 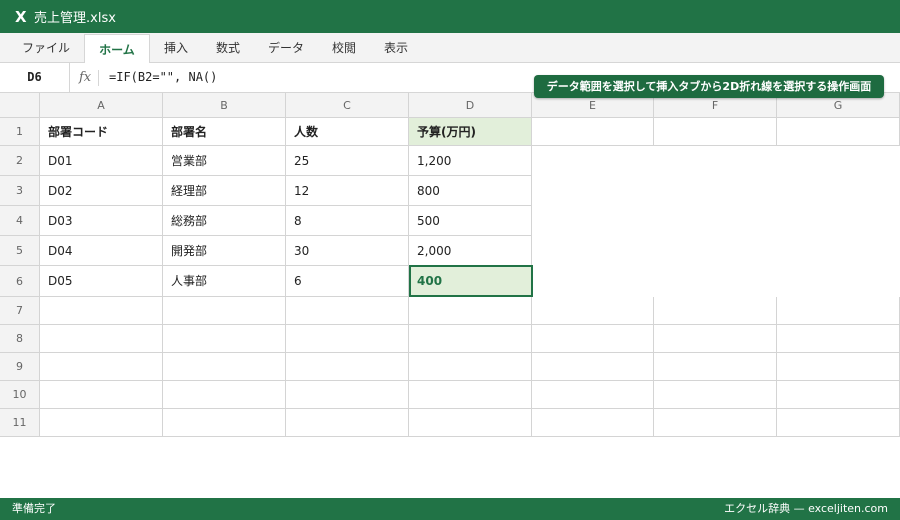 What do you see at coordinates (470, 311) in the screenshot?
I see `cell-d7` at bounding box center [470, 311].